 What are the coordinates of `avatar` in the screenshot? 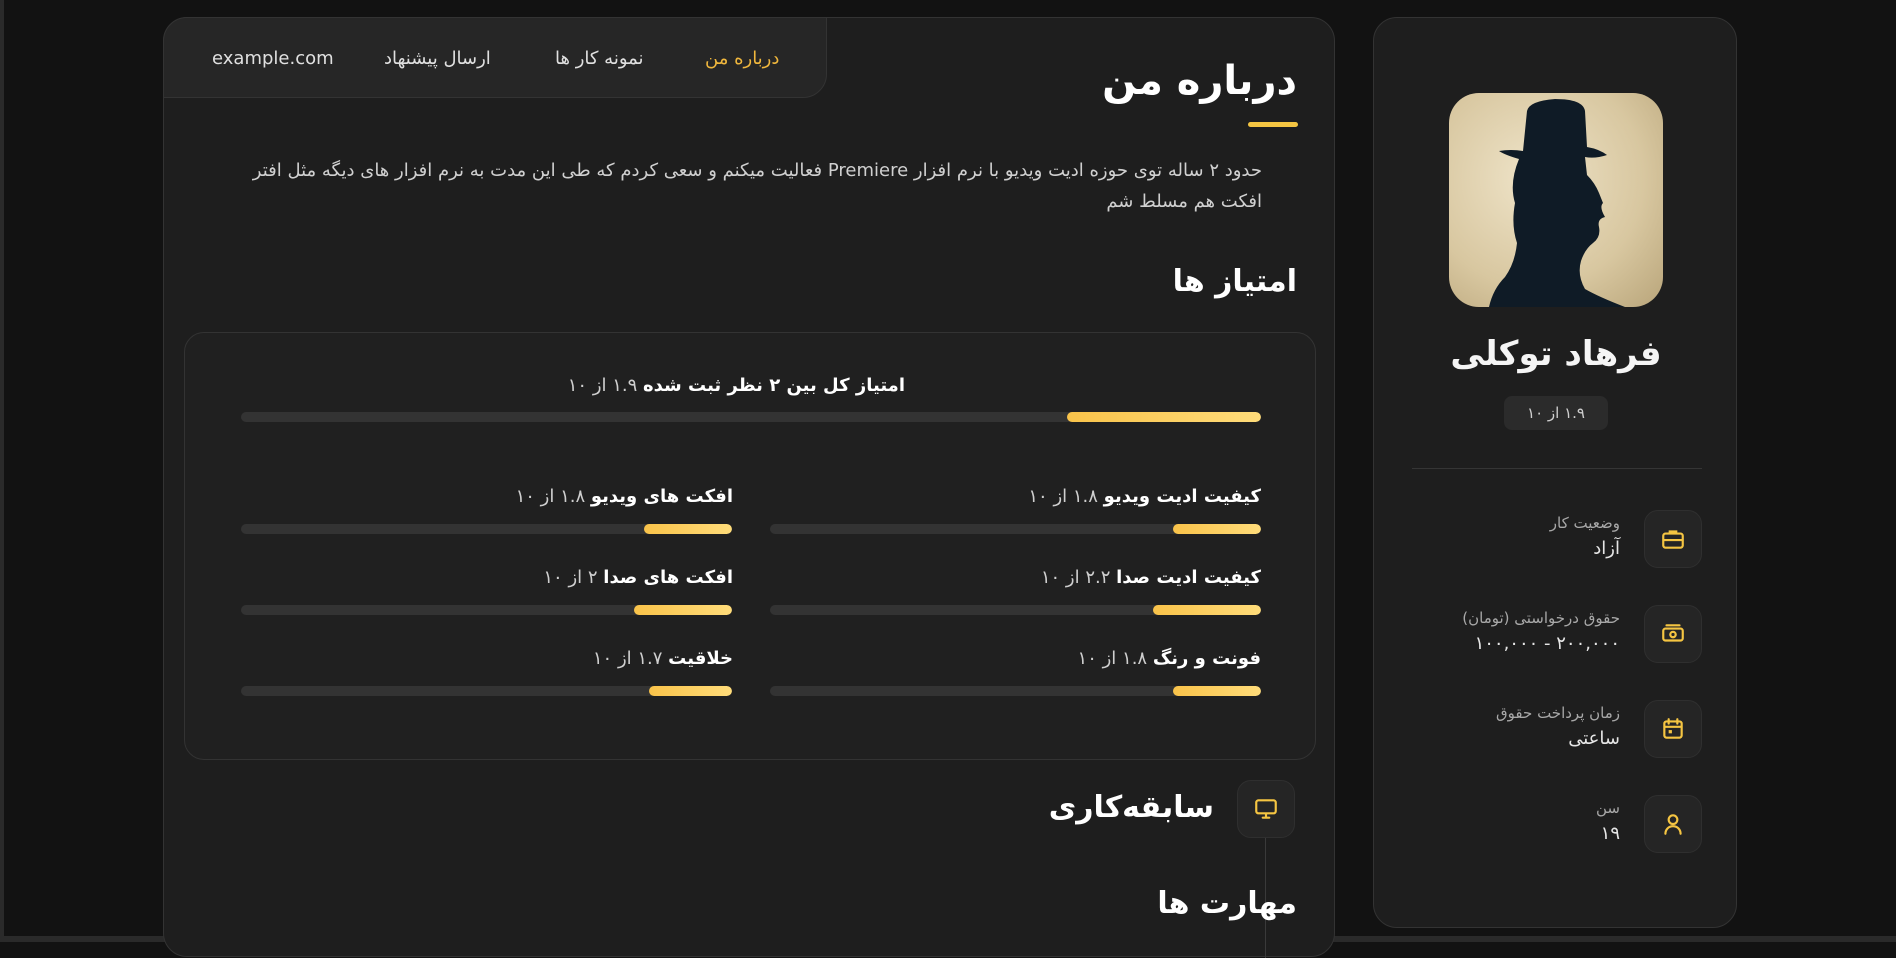 It's located at (1556, 200).